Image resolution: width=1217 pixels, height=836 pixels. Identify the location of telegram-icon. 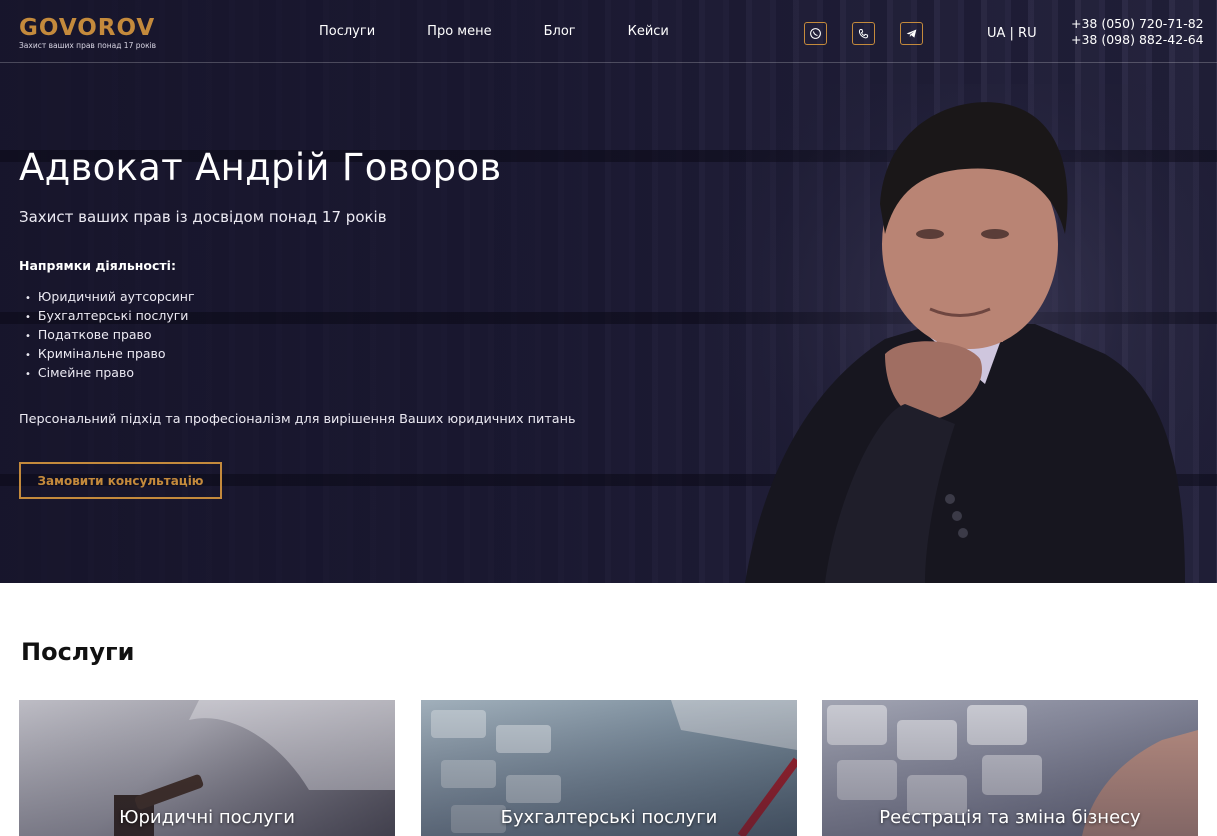
(911, 33).